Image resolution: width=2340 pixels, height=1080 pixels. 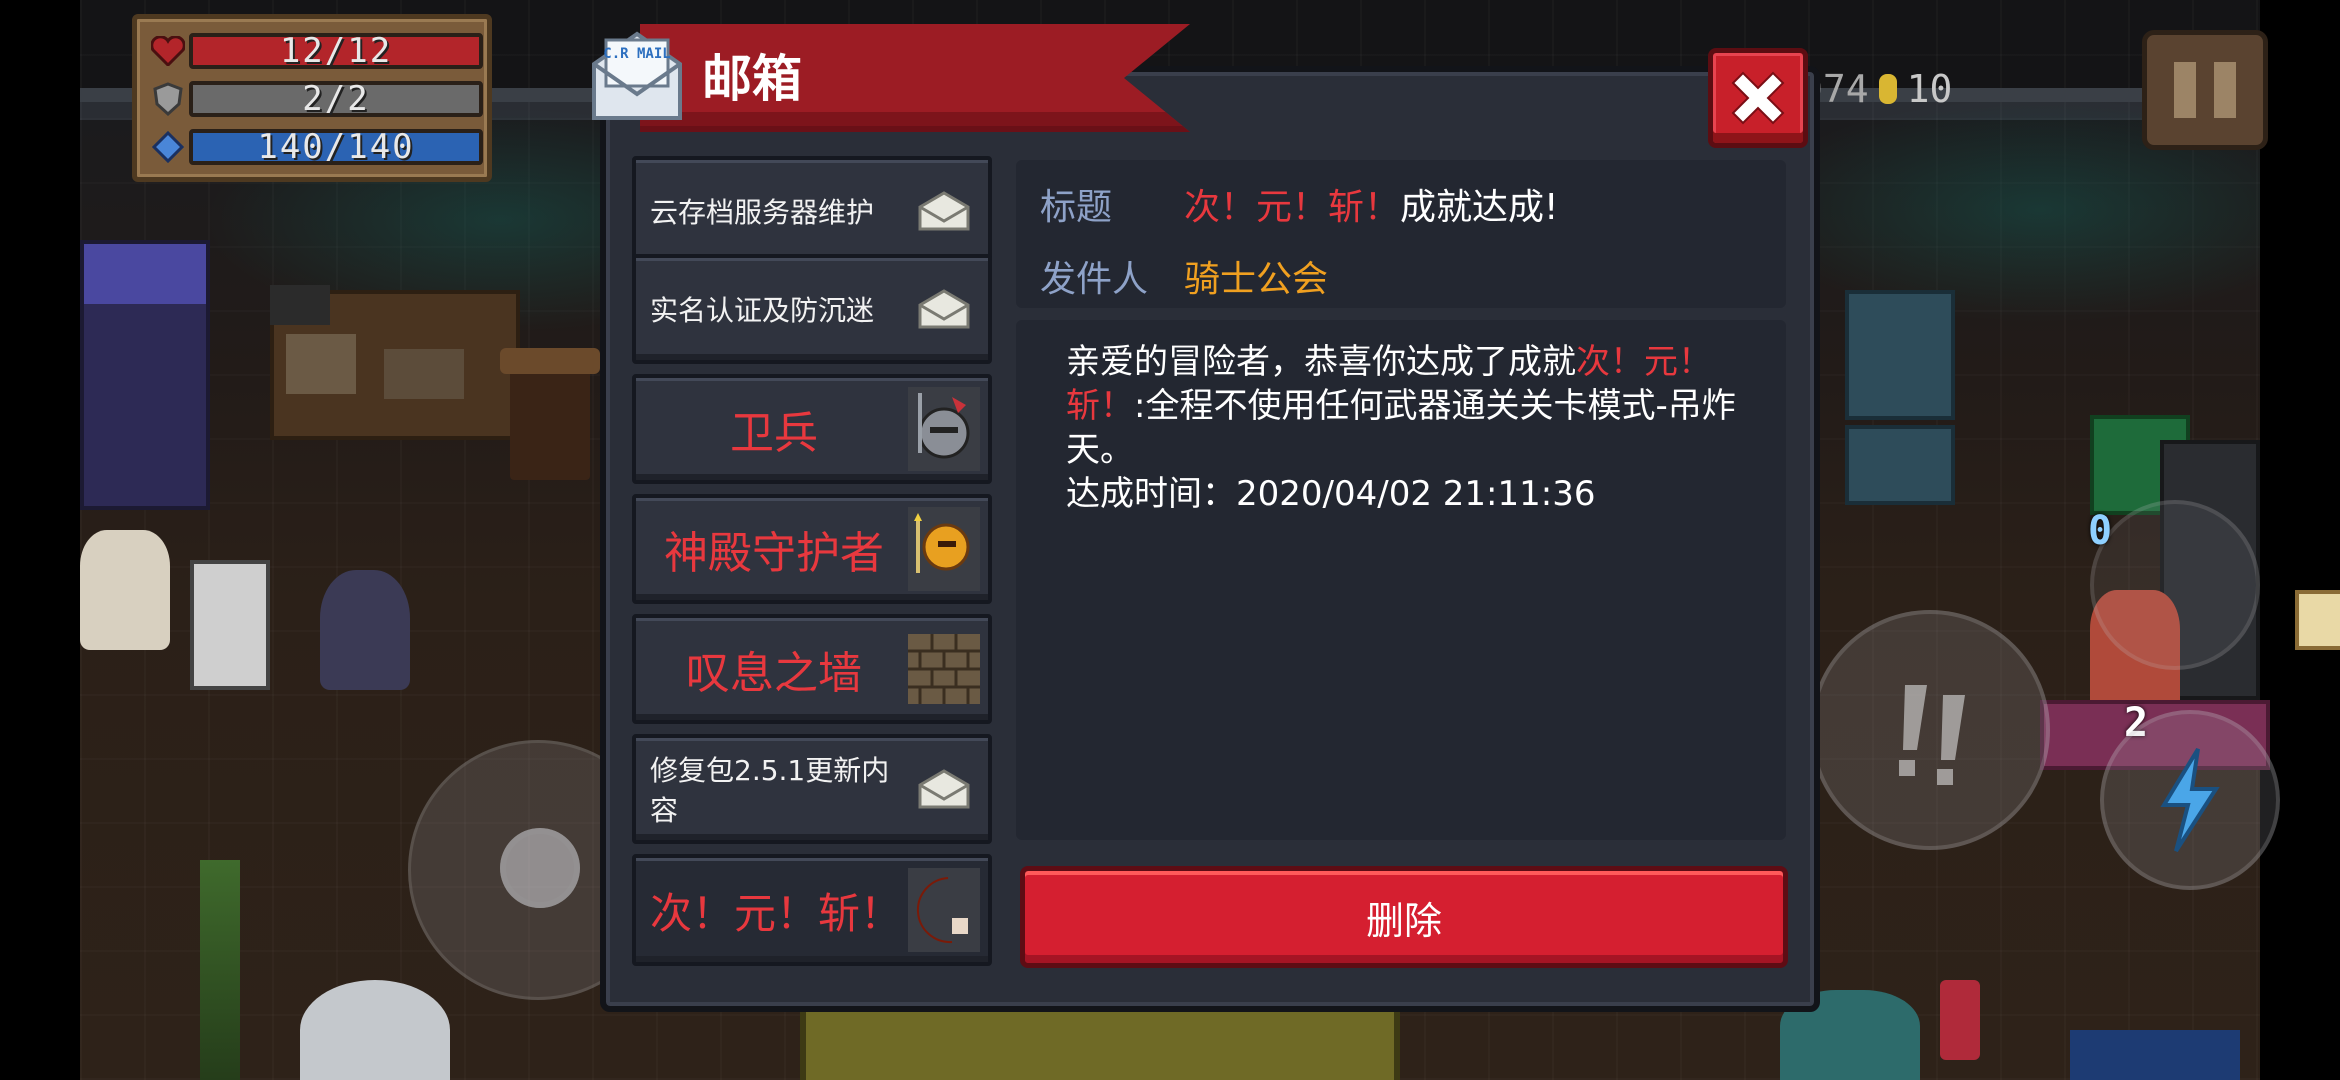 I want to click on mail-item: 云存档服务器维护, so click(x=812, y=211).